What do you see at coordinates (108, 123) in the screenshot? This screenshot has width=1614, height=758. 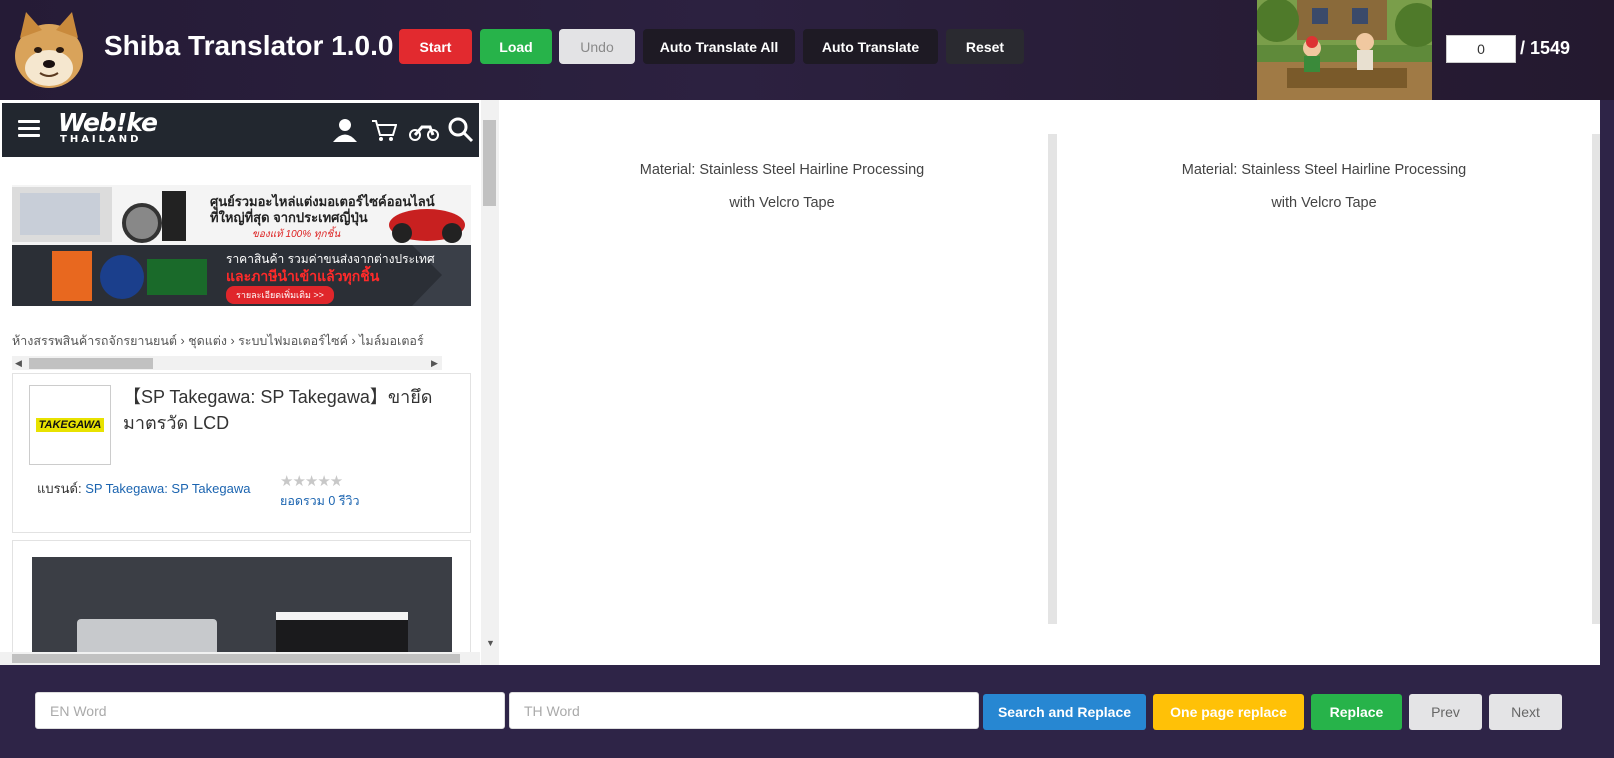 I see `site-logo: Web!ke` at bounding box center [108, 123].